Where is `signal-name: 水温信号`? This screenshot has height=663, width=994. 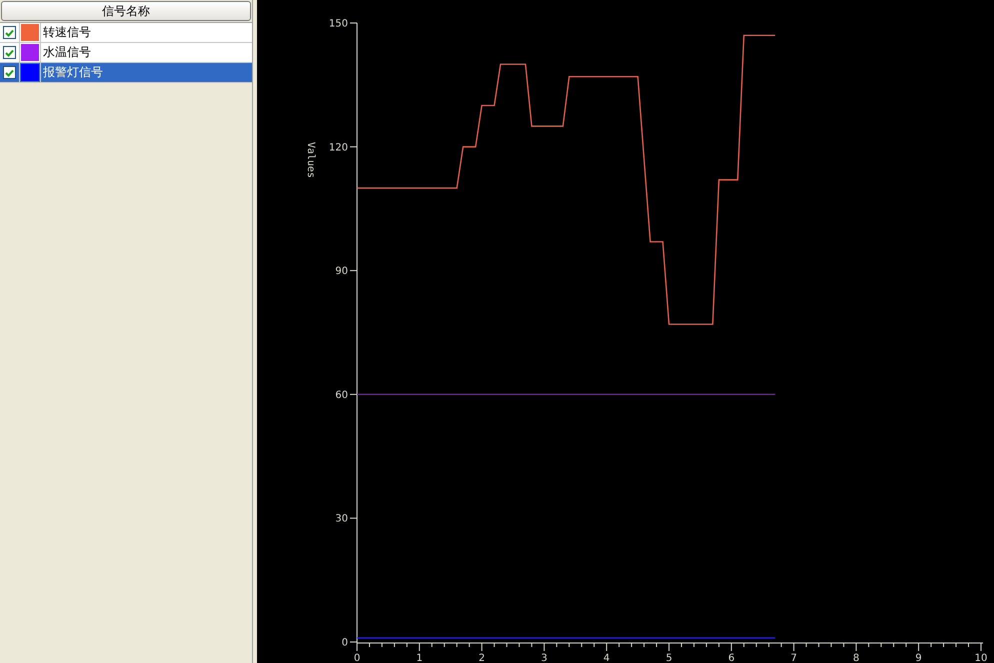
signal-name: 水温信号 is located at coordinates (66, 52).